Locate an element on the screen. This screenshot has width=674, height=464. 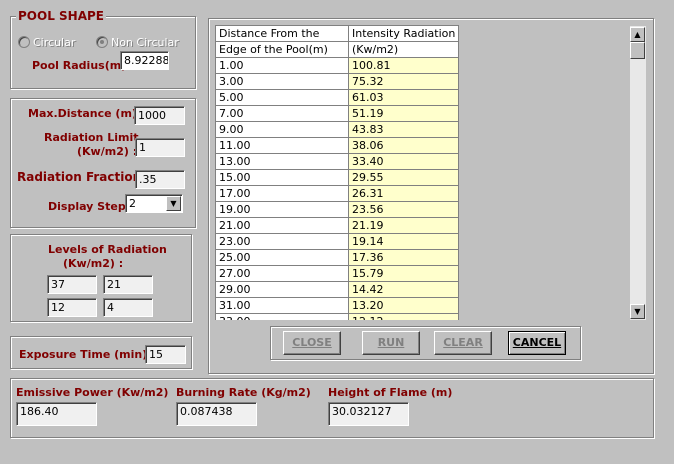
flame-height-label: Height of Flame (m) is located at coordinates (390, 392).